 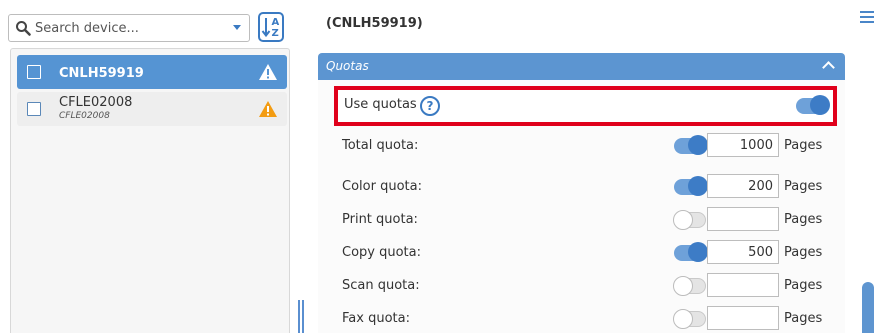 I want to click on total-quota-input, so click(x=743, y=145).